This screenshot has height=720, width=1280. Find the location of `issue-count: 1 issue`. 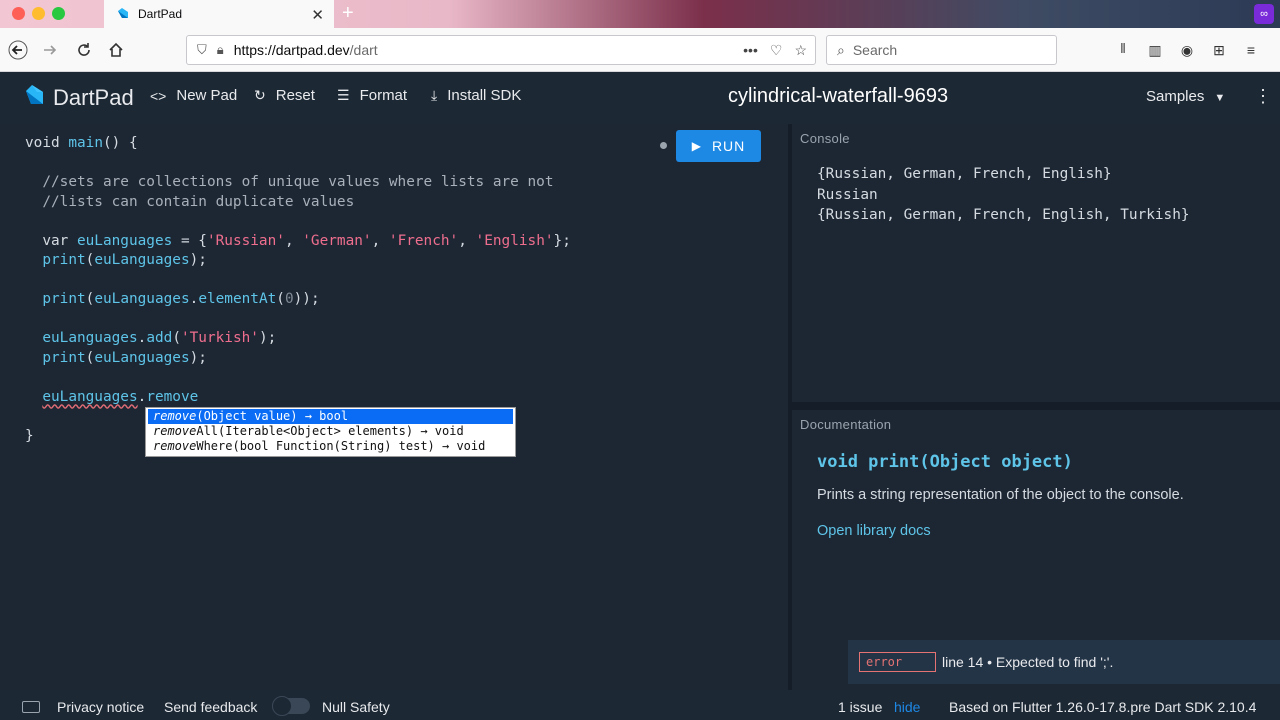

issue-count: 1 issue is located at coordinates (860, 707).